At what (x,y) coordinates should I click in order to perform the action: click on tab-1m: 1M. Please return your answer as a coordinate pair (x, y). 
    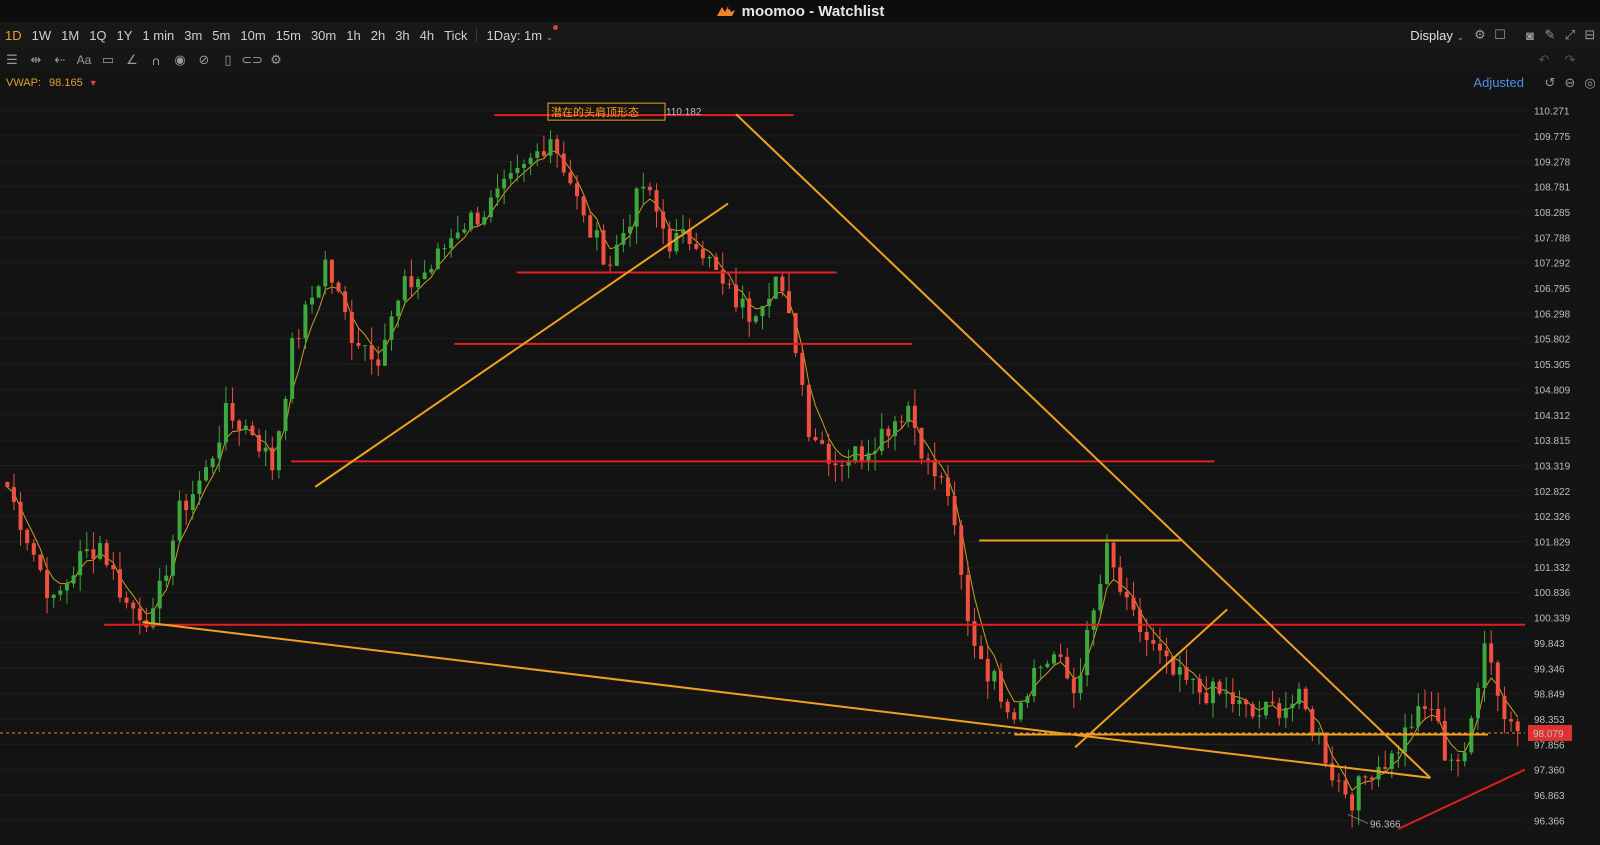
    Looking at the image, I should click on (70, 35).